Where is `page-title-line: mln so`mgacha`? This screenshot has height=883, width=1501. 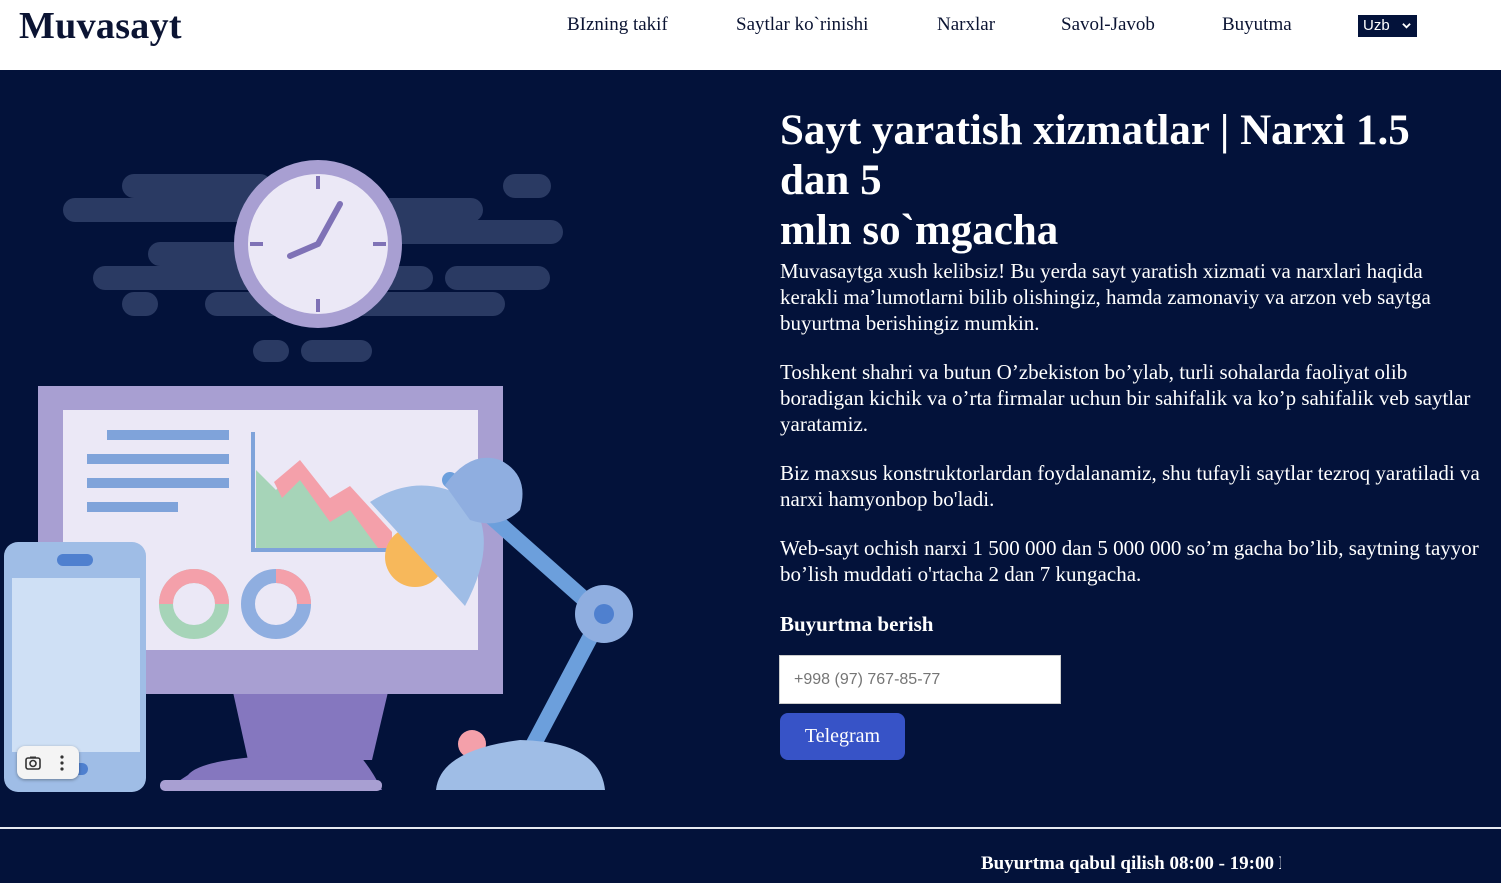
page-title-line: mln so`mgacha is located at coordinates (919, 230).